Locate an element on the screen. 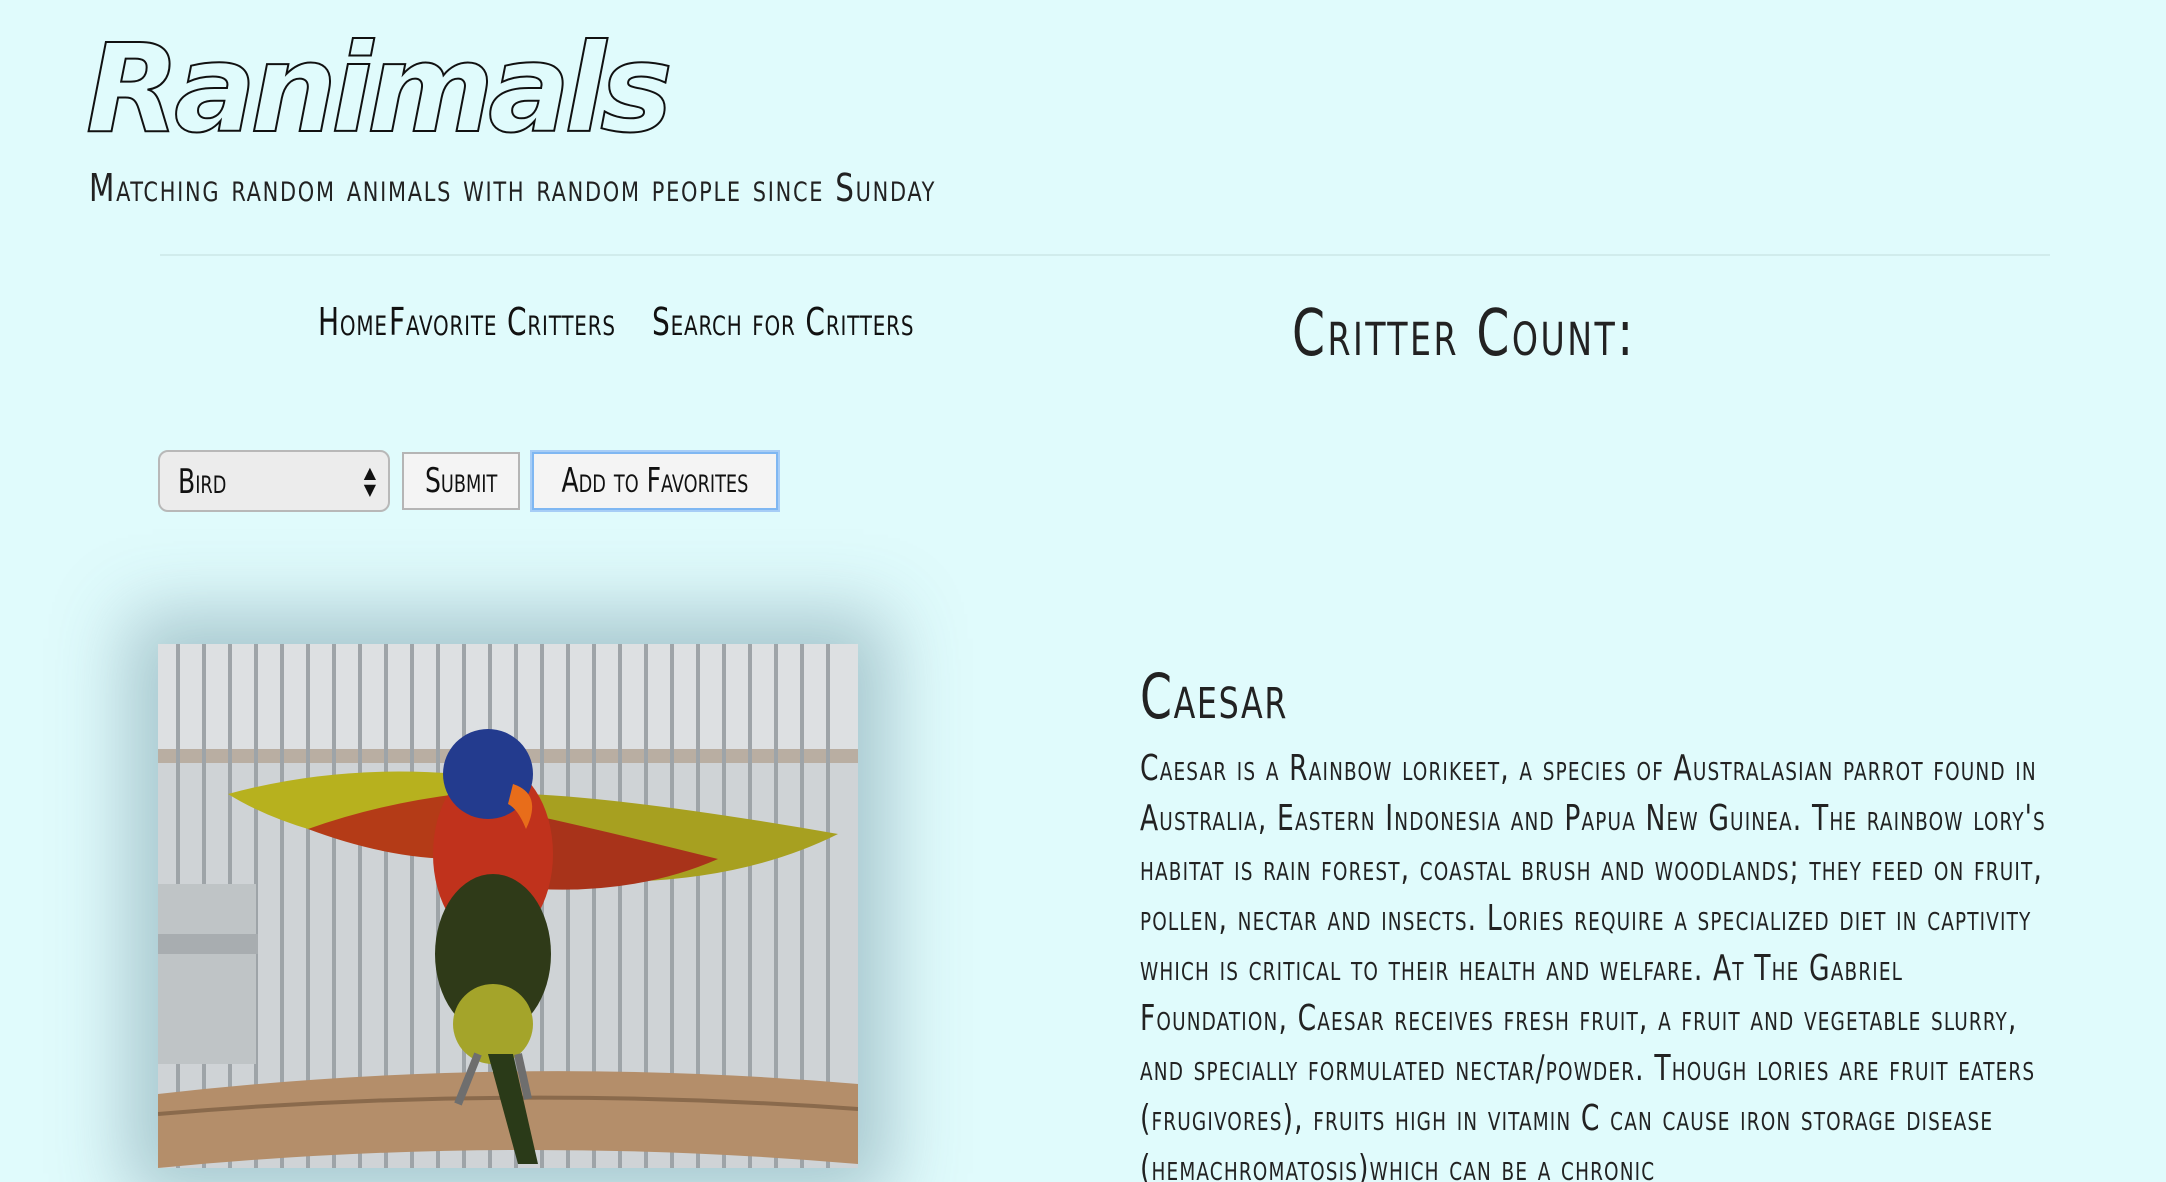 The image size is (2166, 1182). critter-photo is located at coordinates (508, 906).